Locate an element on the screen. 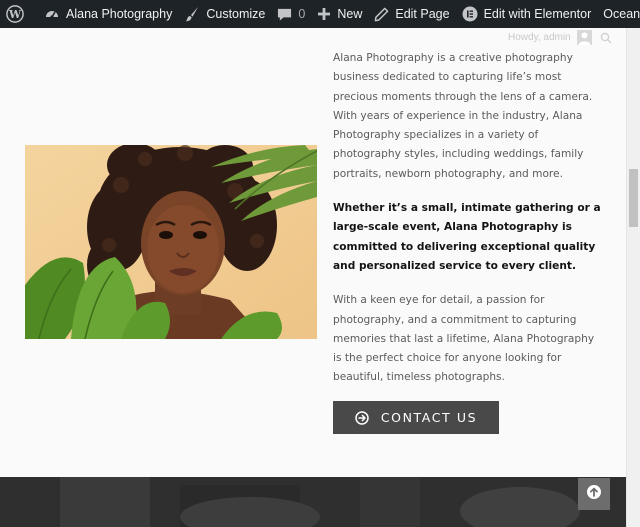  plus-icon is located at coordinates (324, 14).